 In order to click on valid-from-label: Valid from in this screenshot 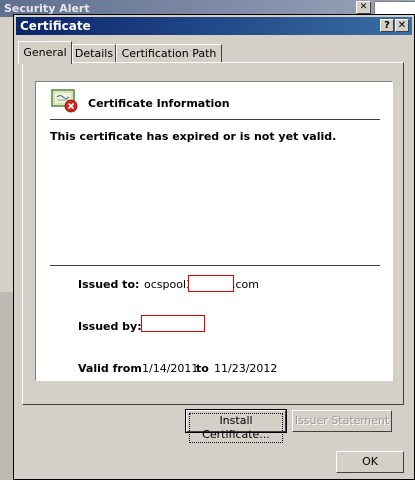, I will do `click(110, 368)`.